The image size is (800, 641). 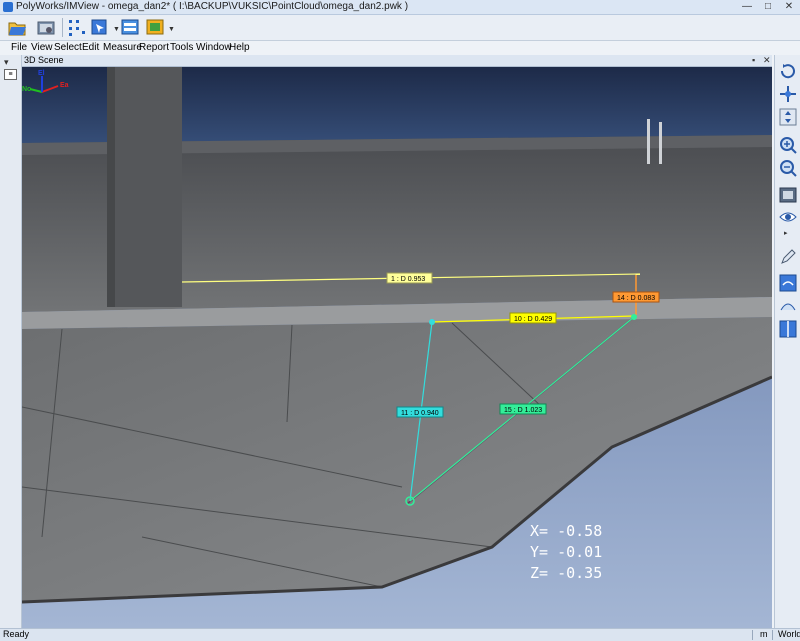 What do you see at coordinates (788, 329) in the screenshot?
I see `split-view-icon` at bounding box center [788, 329].